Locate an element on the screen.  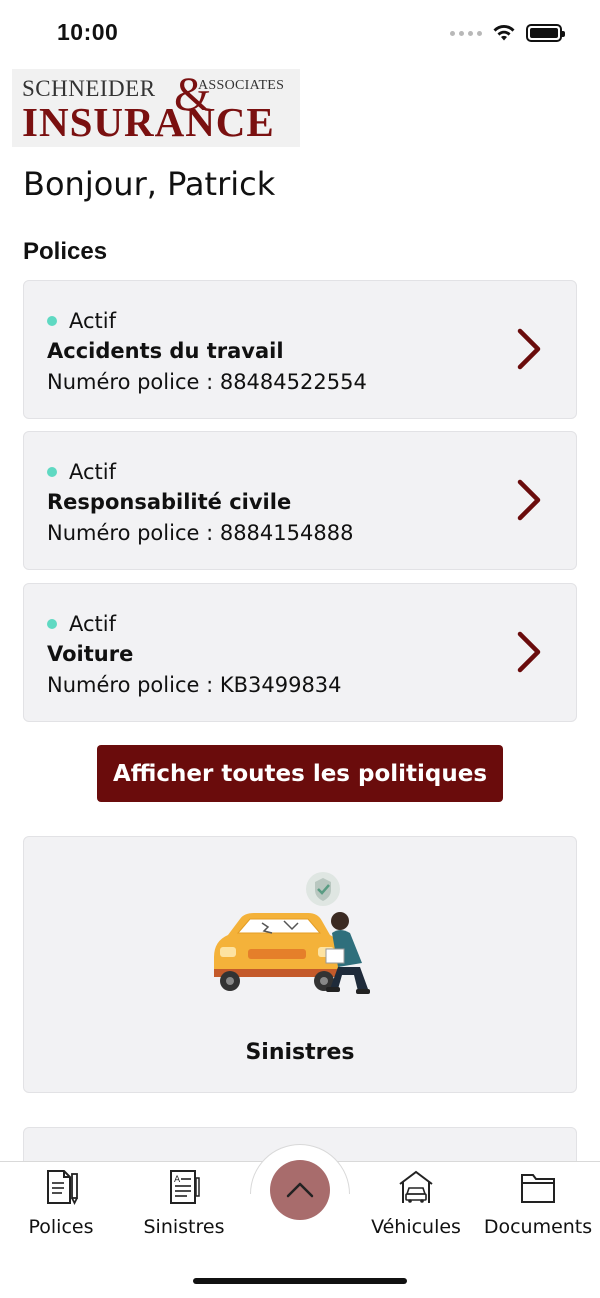
expand-menu-button is located at coordinates (300, 1190).